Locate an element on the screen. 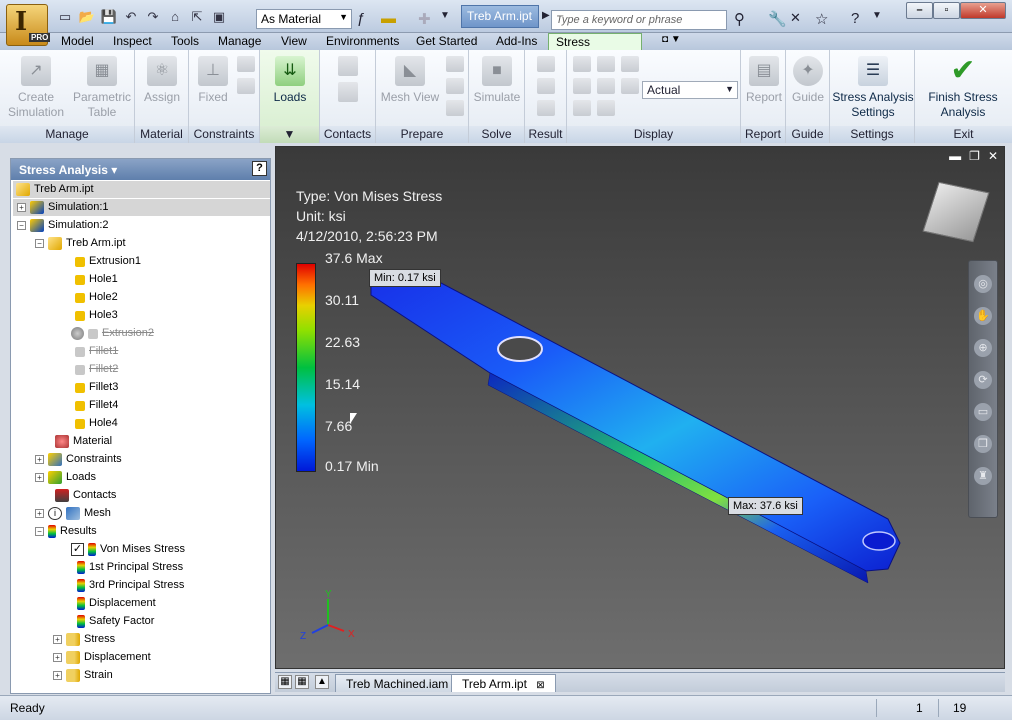 The image size is (1012, 720). loads-button: ⇊ Loads is located at coordinates (290, 80).